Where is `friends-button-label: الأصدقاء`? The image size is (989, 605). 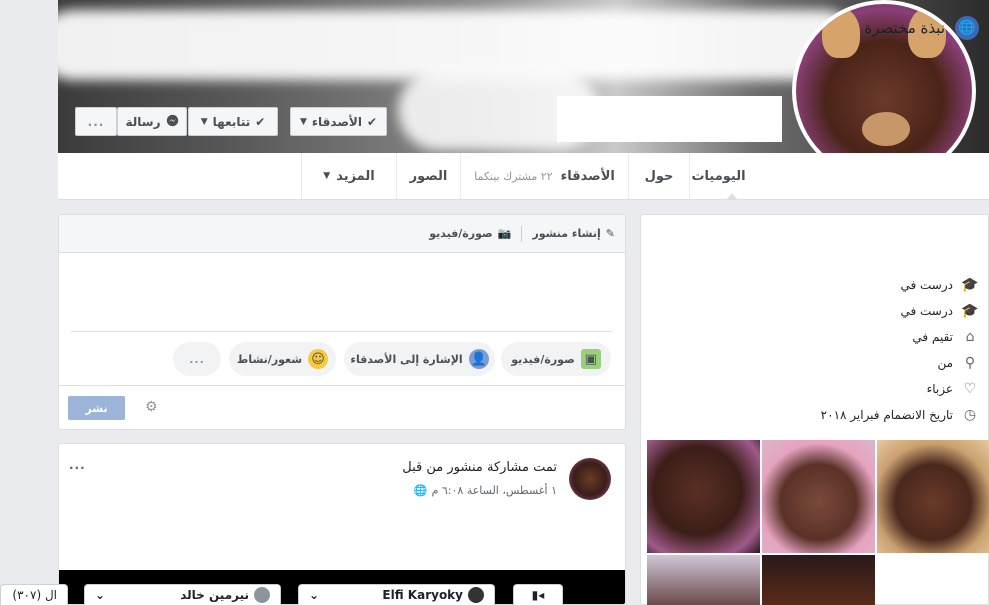 friends-button-label: الأصدقاء is located at coordinates (336, 121).